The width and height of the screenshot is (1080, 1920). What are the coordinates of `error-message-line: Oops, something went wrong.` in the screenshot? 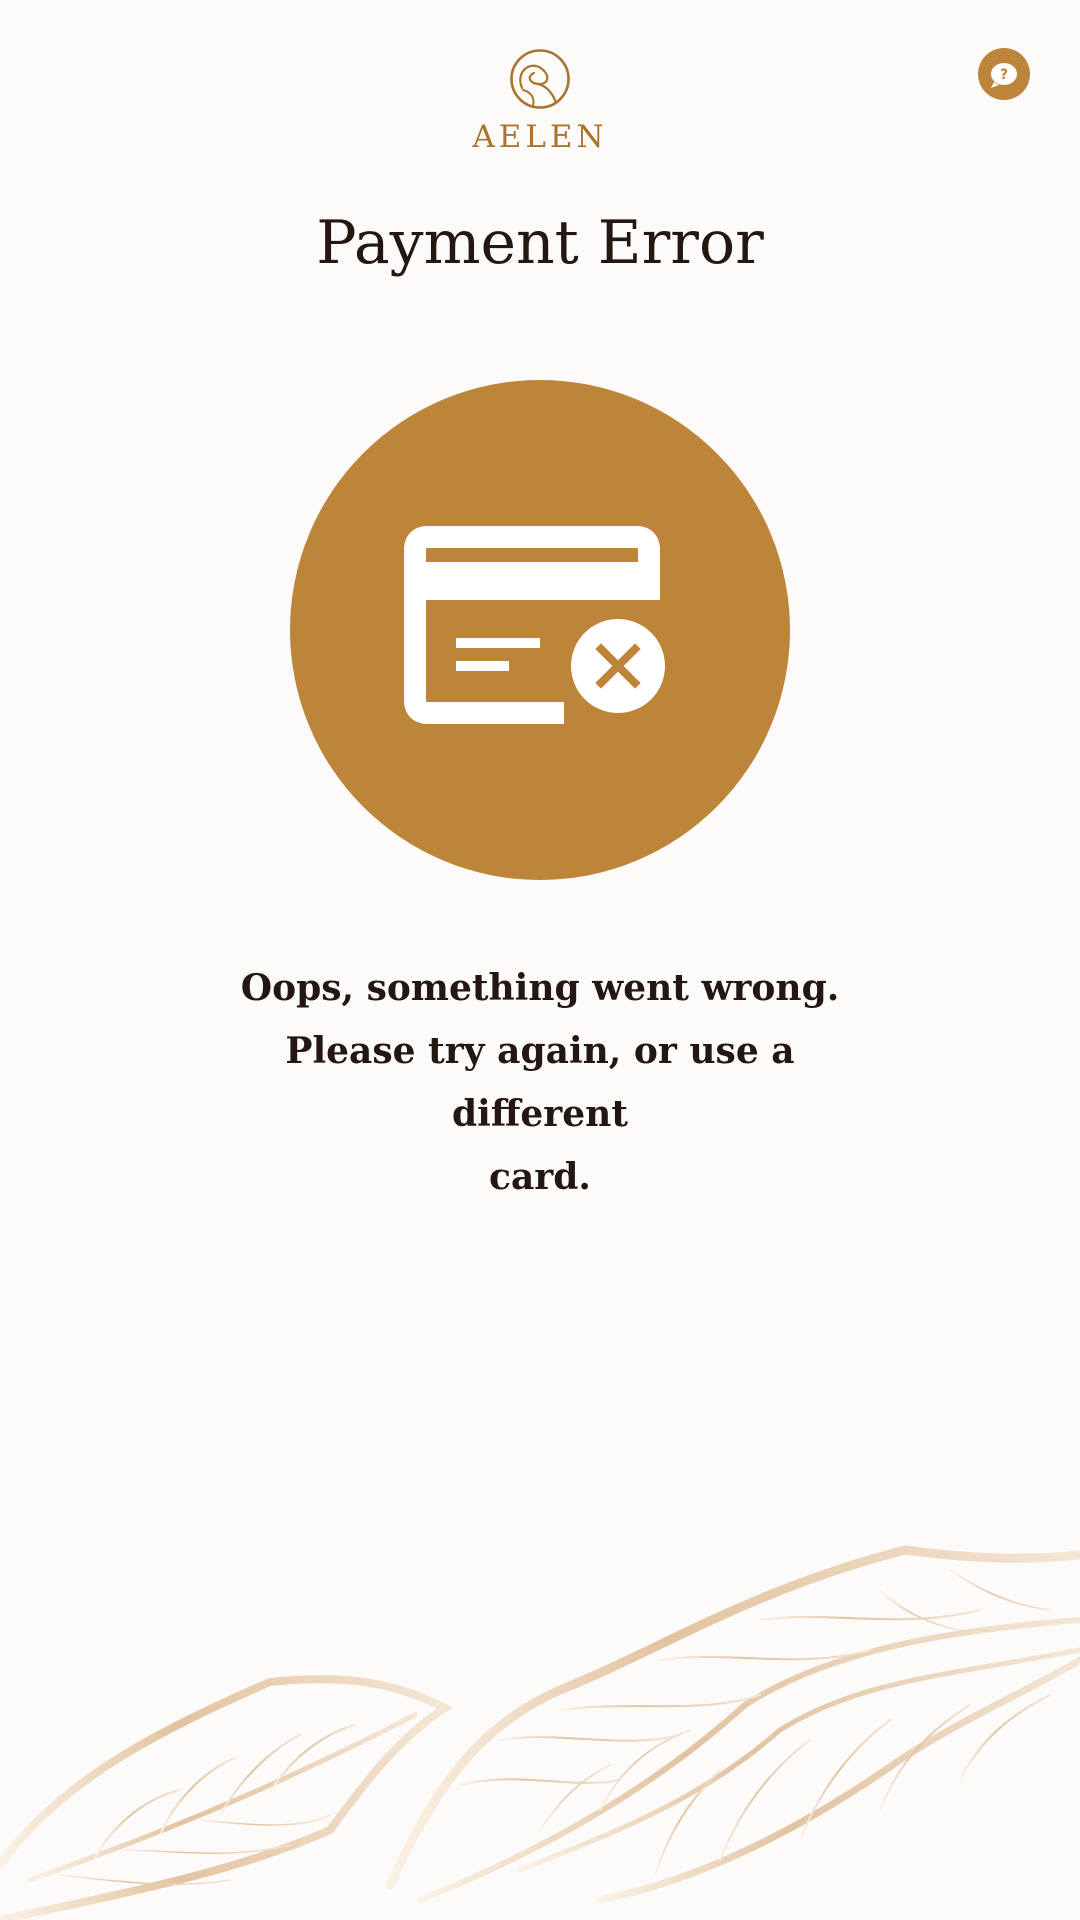 It's located at (540, 988).